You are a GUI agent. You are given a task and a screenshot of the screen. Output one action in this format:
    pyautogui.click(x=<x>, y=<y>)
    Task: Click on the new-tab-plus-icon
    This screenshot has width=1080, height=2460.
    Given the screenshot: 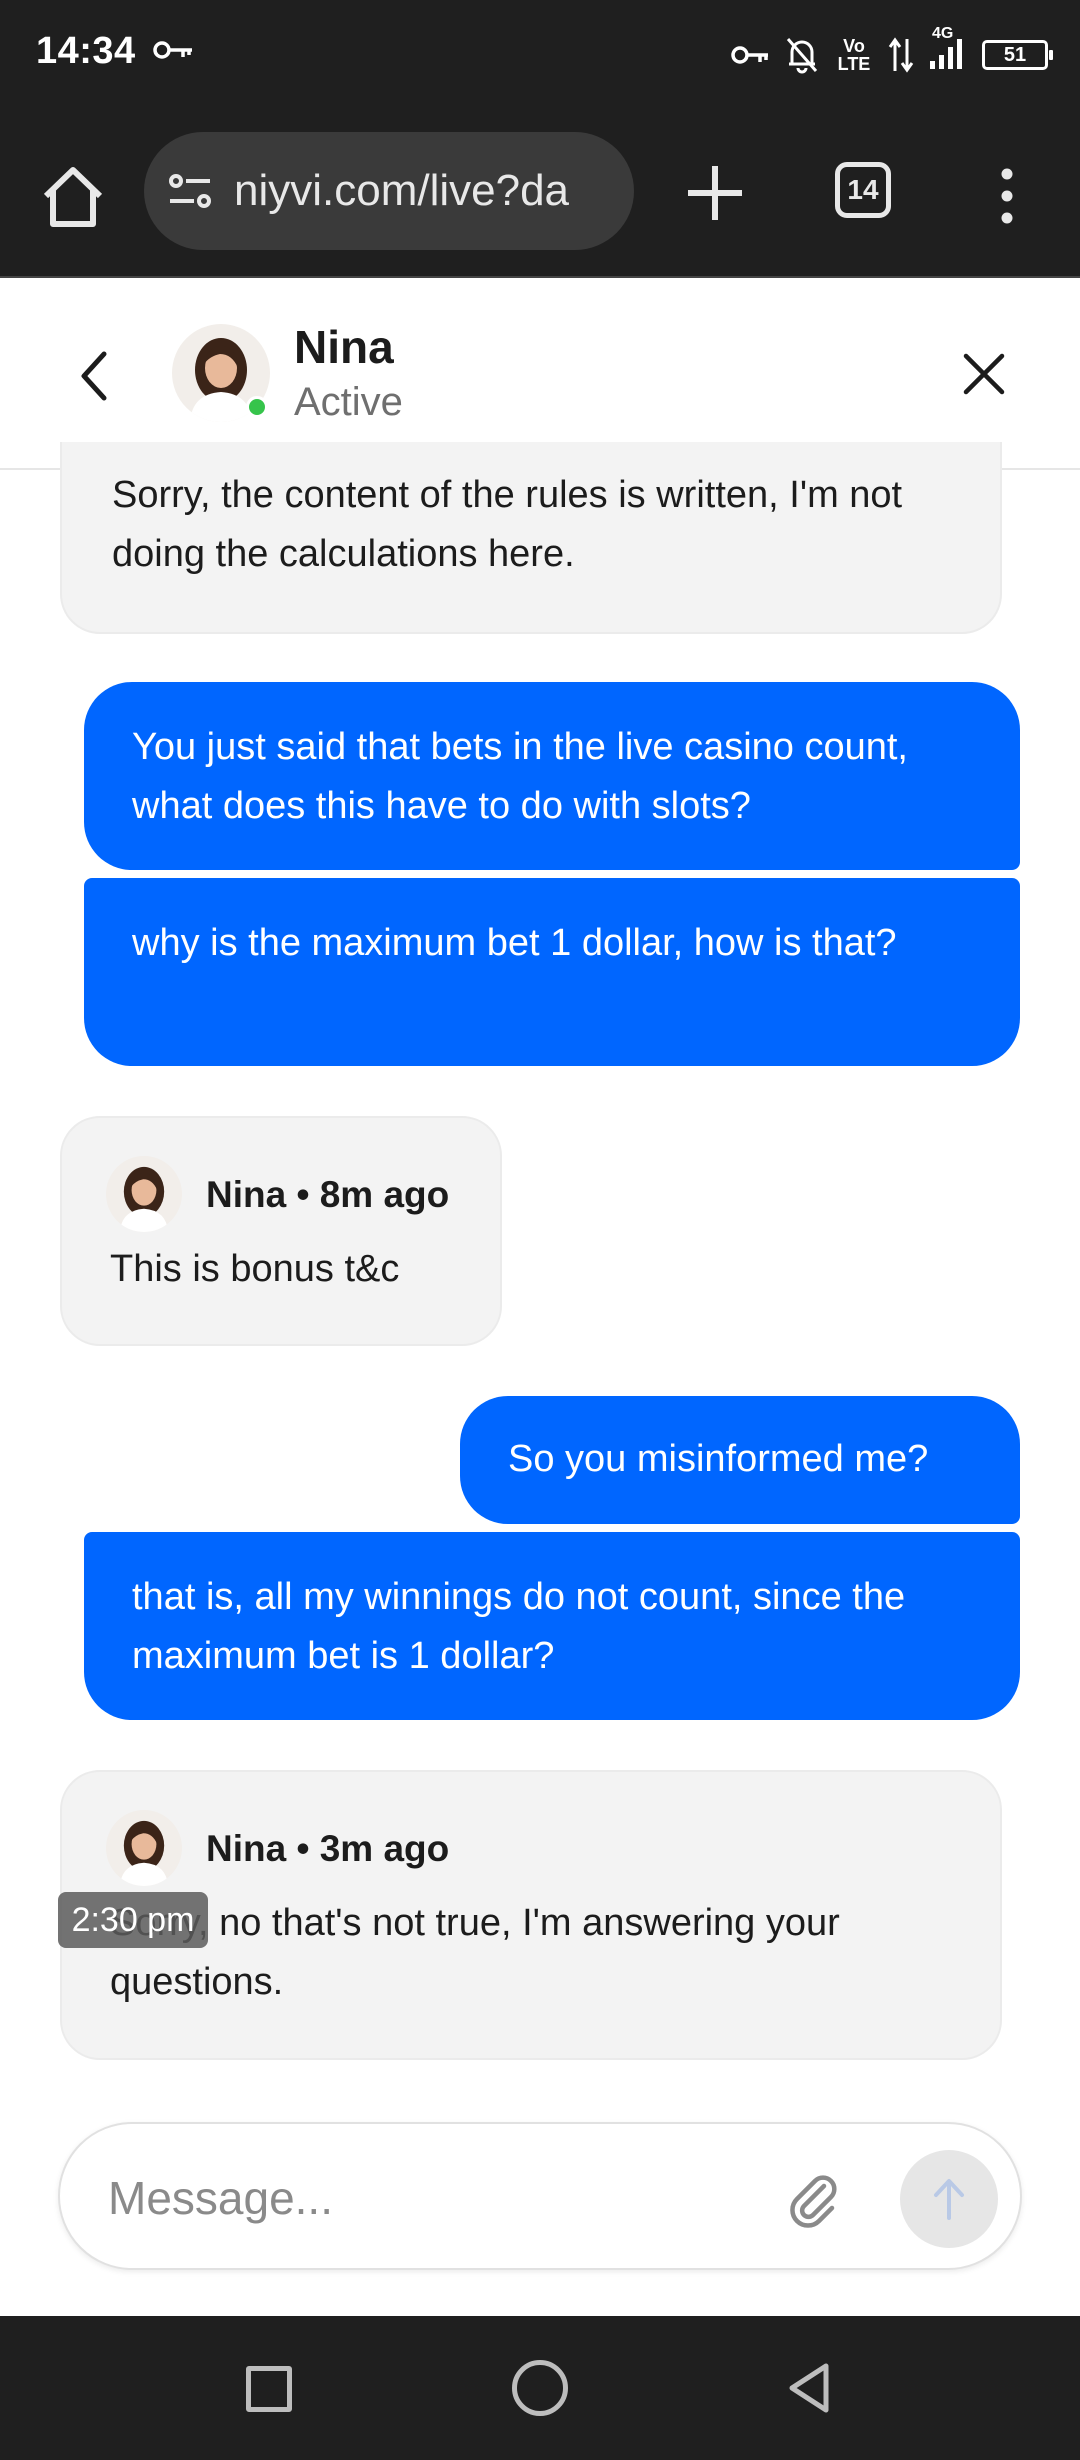 What is the action you would take?
    pyautogui.click(x=715, y=193)
    